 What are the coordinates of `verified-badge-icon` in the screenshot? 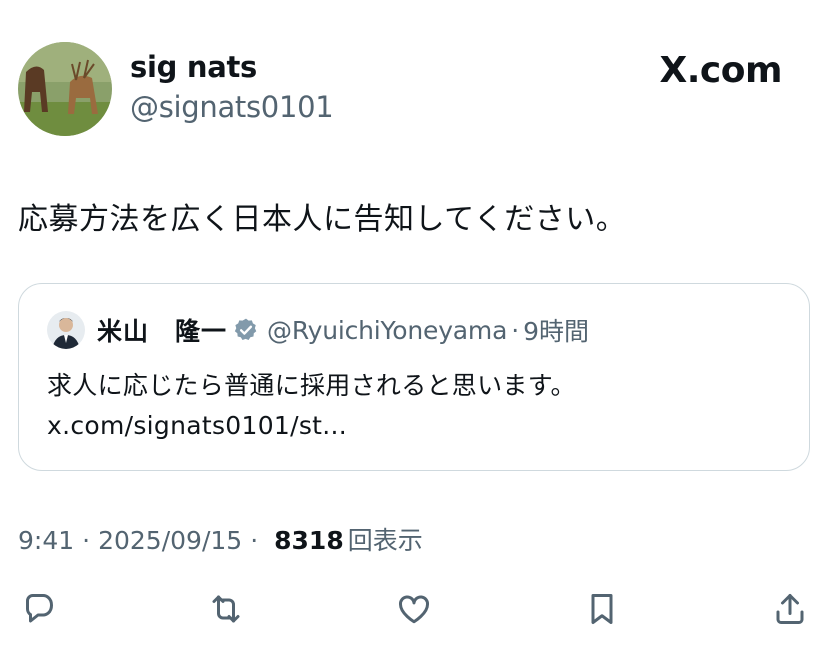 It's located at (245, 329).